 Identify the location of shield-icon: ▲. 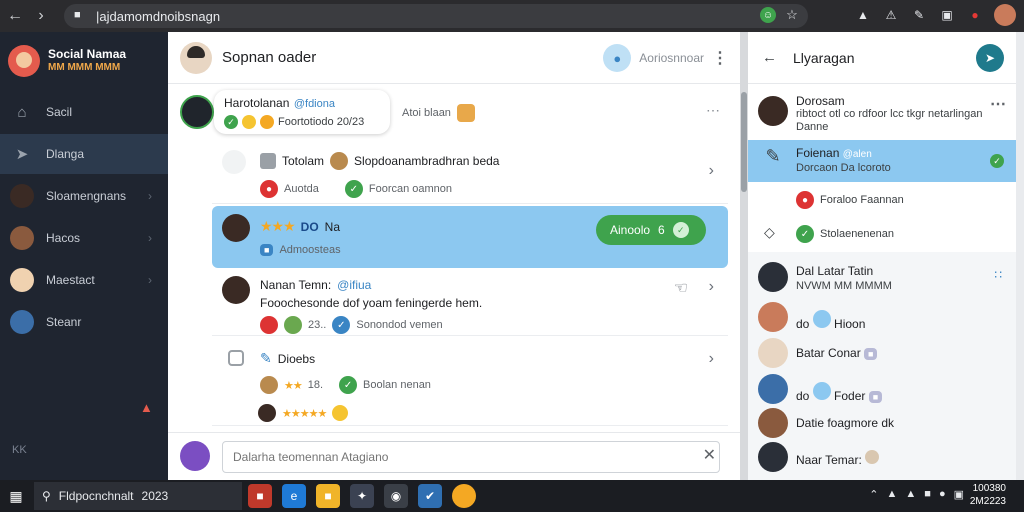
(863, 15).